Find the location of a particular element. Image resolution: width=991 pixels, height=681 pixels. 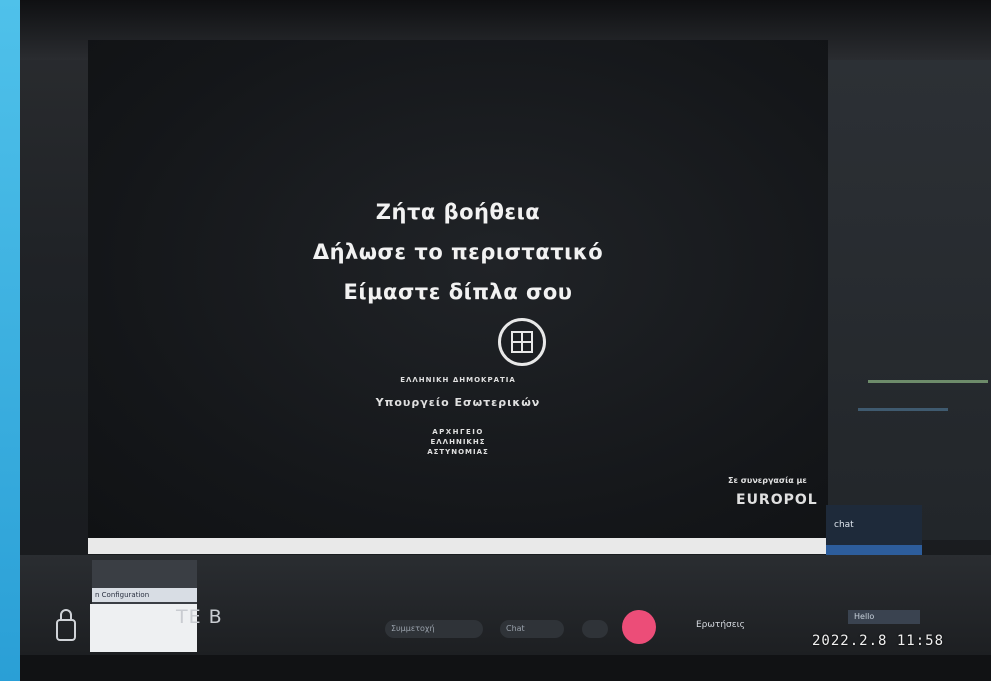

more-button is located at coordinates (595, 629).